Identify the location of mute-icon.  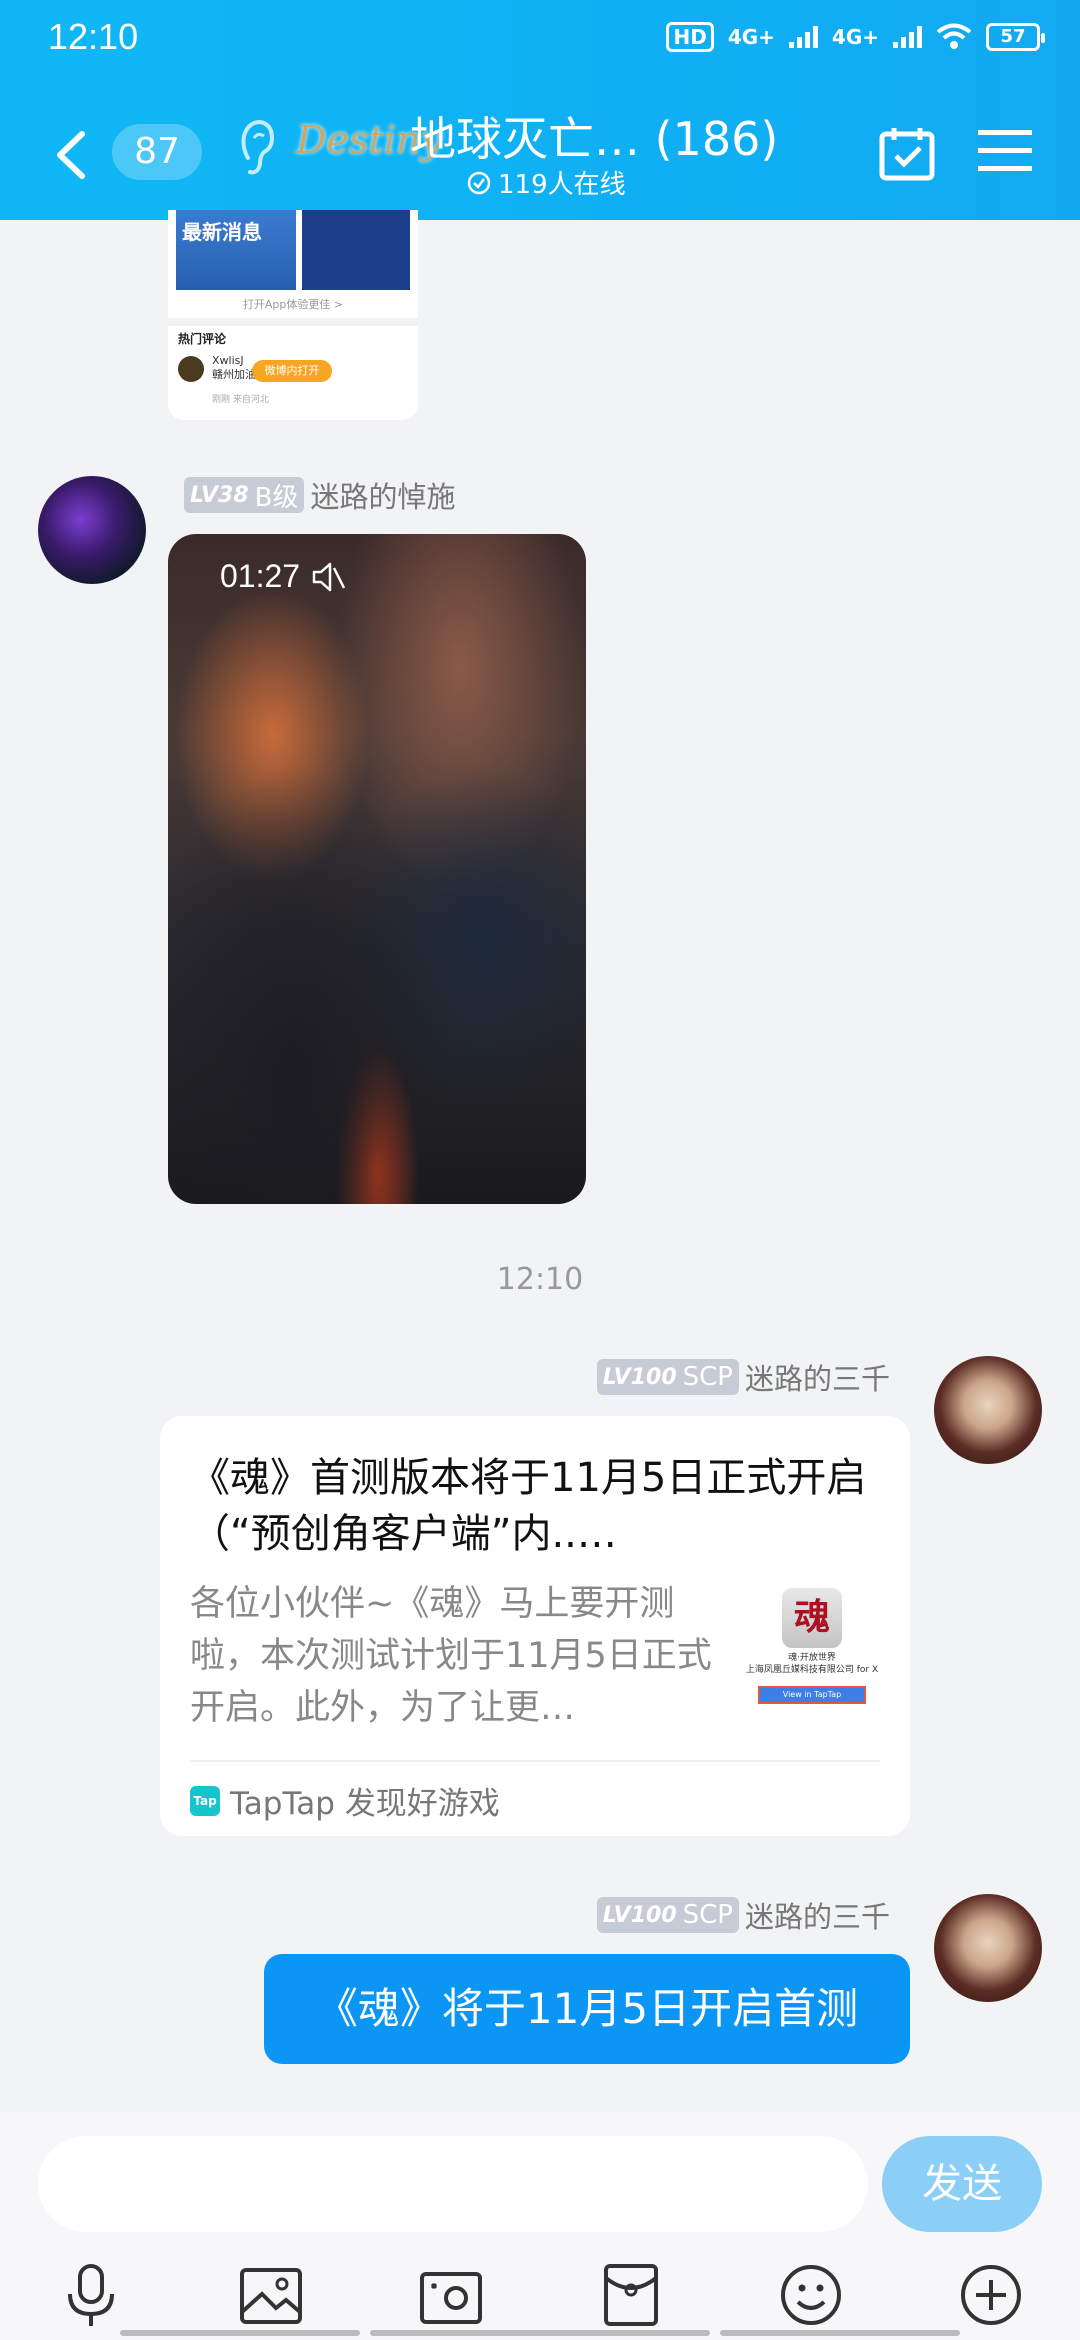
(329, 577).